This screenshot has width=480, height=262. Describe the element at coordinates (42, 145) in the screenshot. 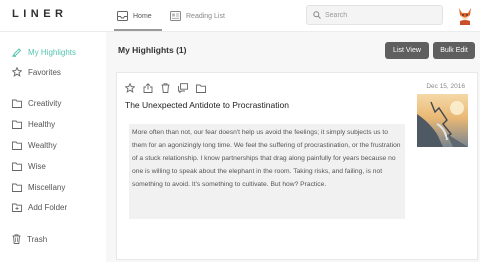

I see `sidebar-item-label: Wealthy` at that location.